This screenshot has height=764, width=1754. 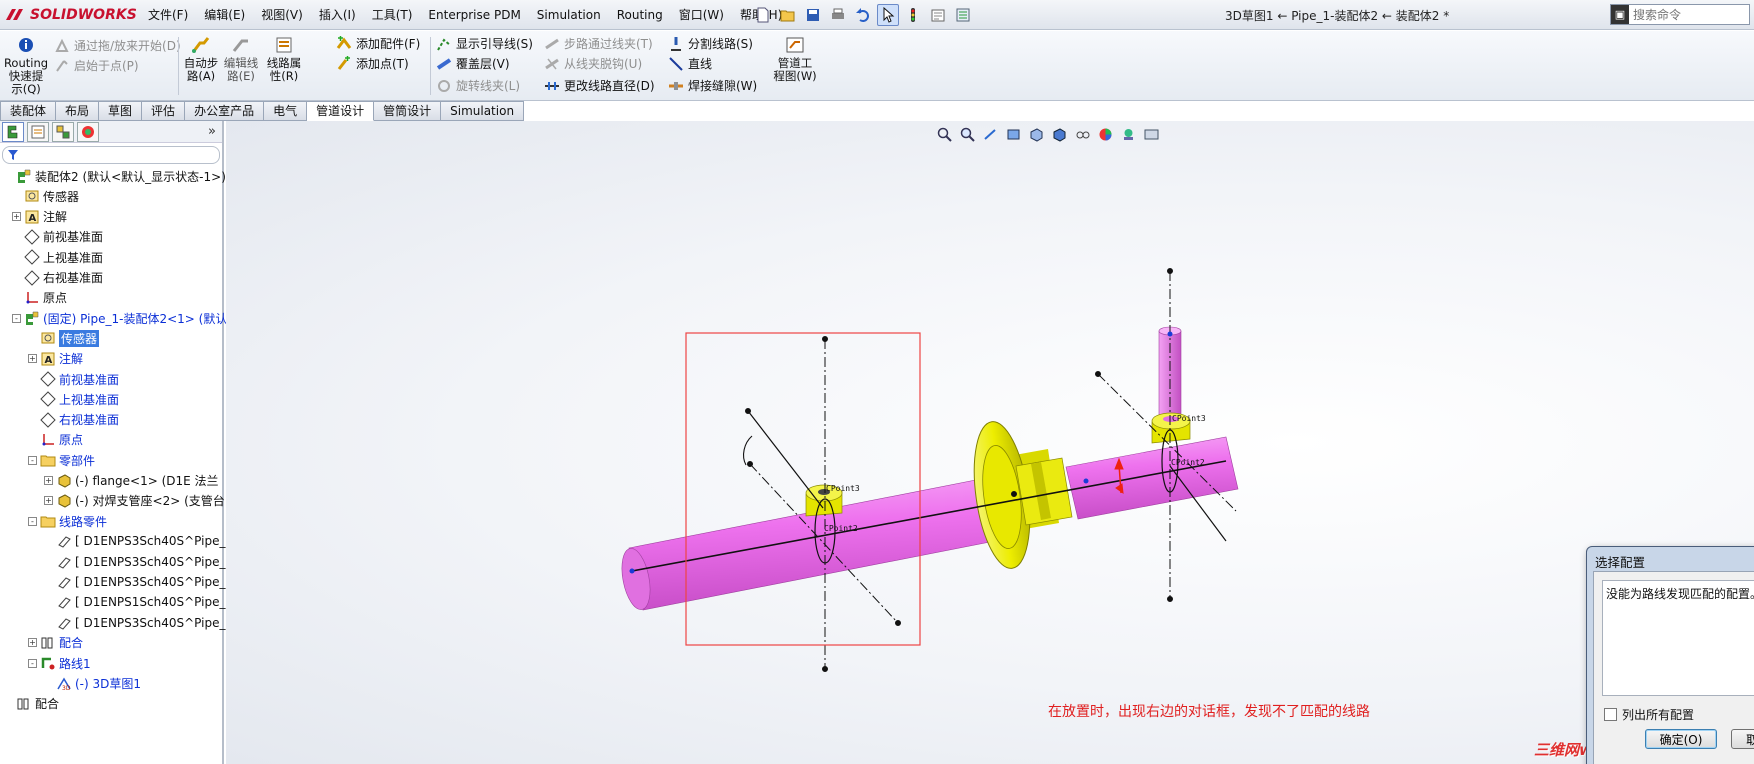 What do you see at coordinates (96, 65) in the screenshot?
I see `start-at-point-button: 启始于点(P)` at bounding box center [96, 65].